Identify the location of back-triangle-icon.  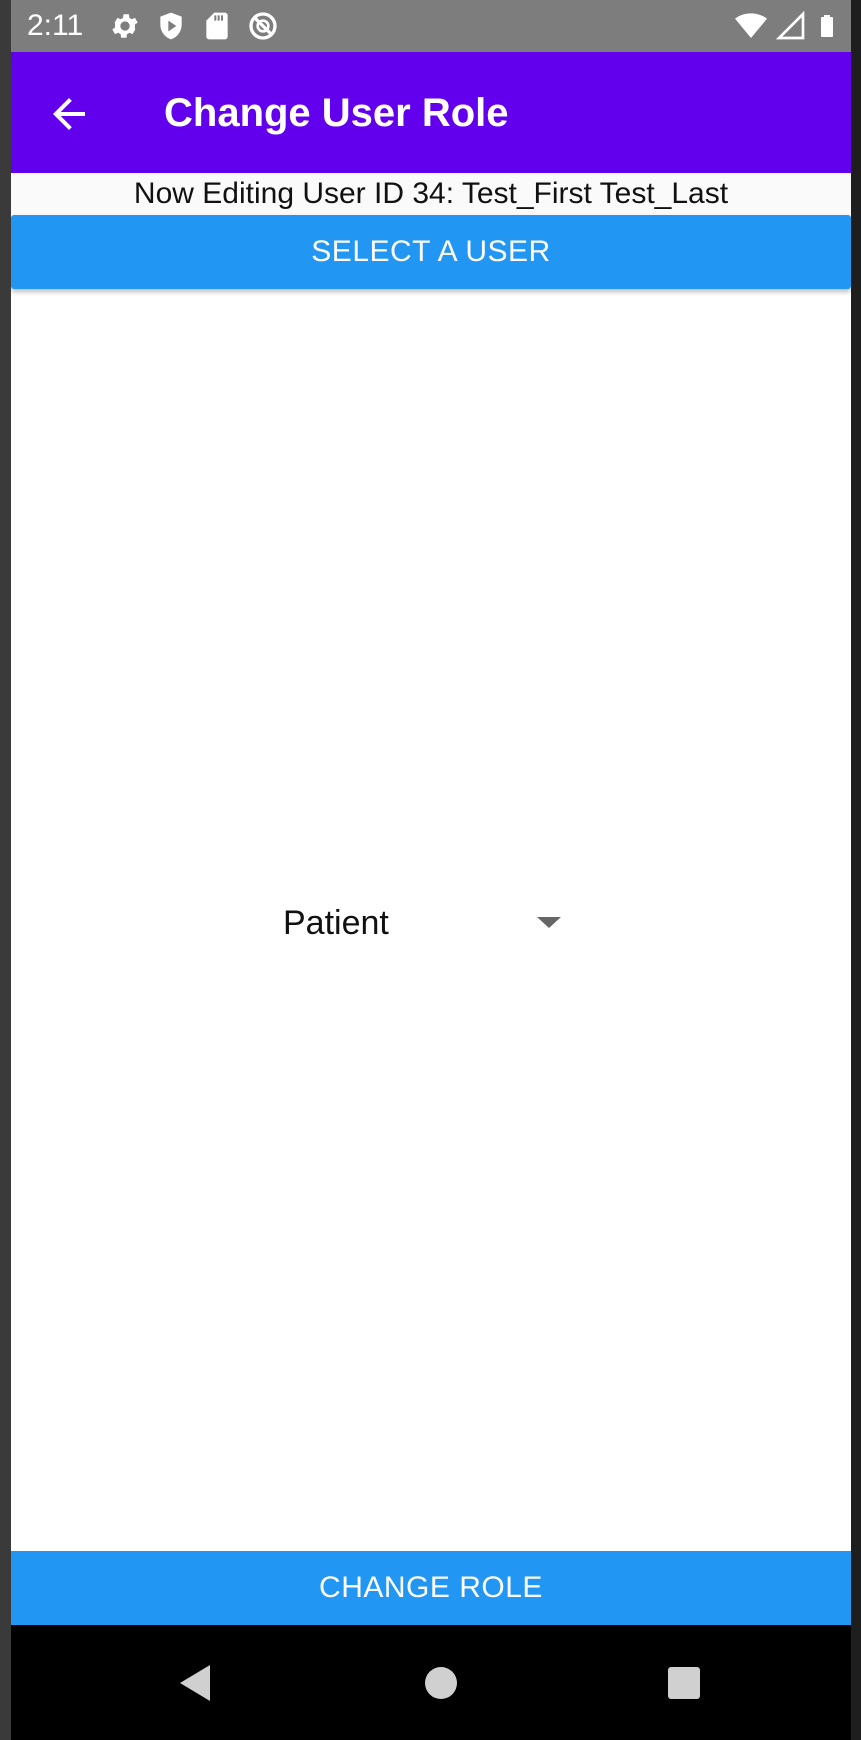
(195, 1683).